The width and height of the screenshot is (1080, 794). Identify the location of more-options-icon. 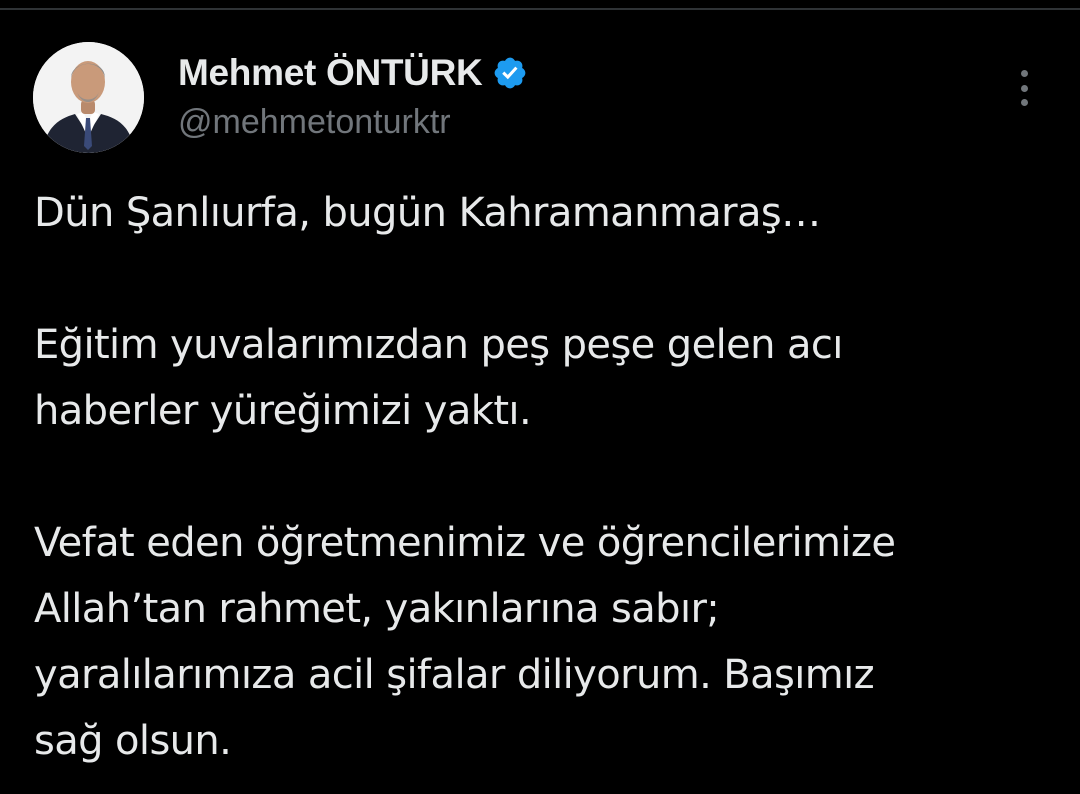
(1024, 88).